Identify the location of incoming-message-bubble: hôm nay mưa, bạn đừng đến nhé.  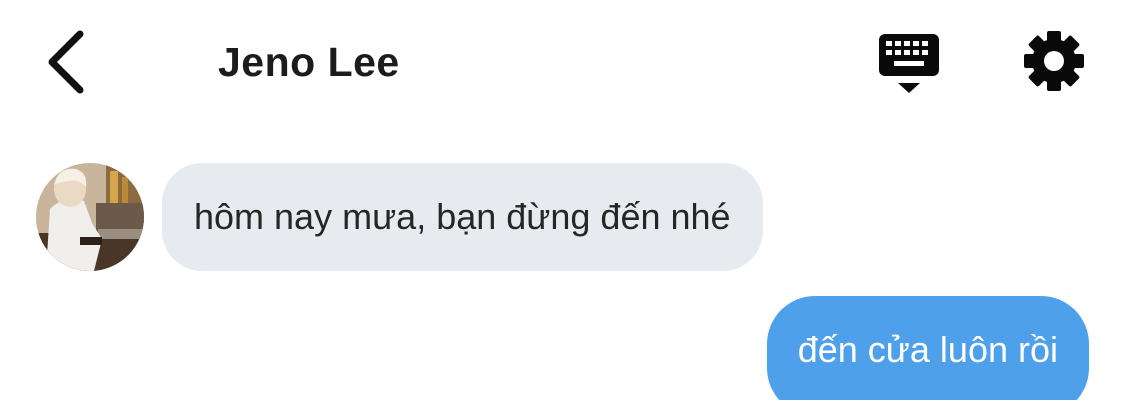
(462, 217).